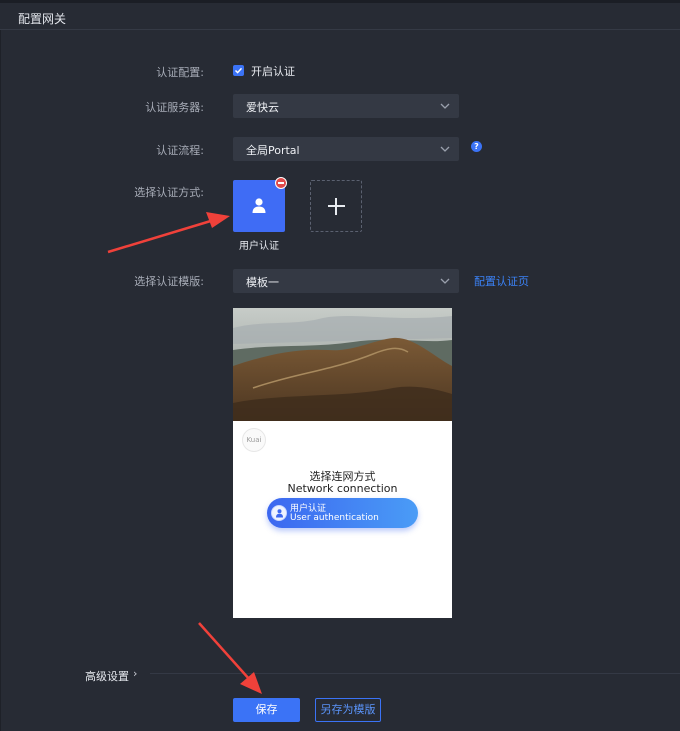  What do you see at coordinates (262, 107) in the screenshot?
I see `auth-server-value: 爱快云` at bounding box center [262, 107].